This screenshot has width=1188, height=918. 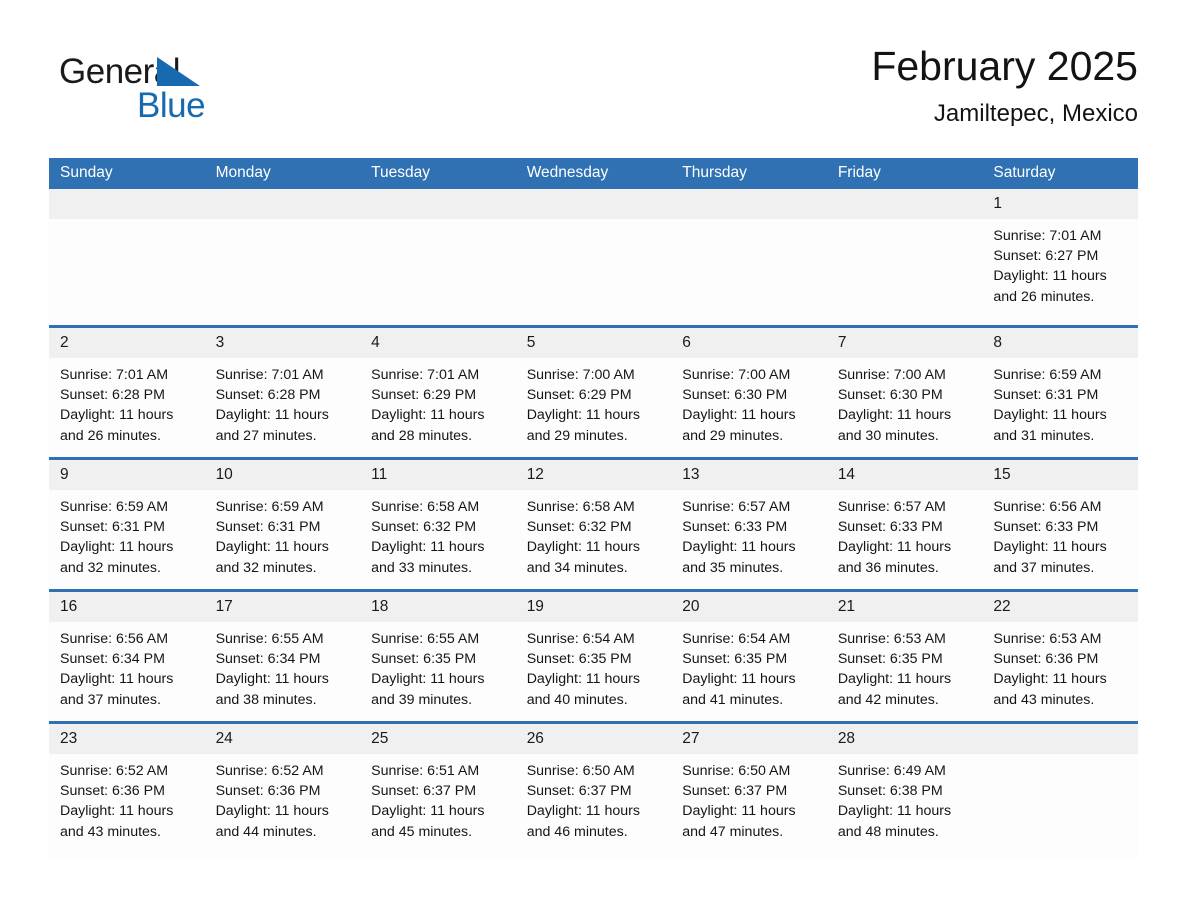 What do you see at coordinates (904, 173) in the screenshot?
I see `weekday-header-friday: Friday` at bounding box center [904, 173].